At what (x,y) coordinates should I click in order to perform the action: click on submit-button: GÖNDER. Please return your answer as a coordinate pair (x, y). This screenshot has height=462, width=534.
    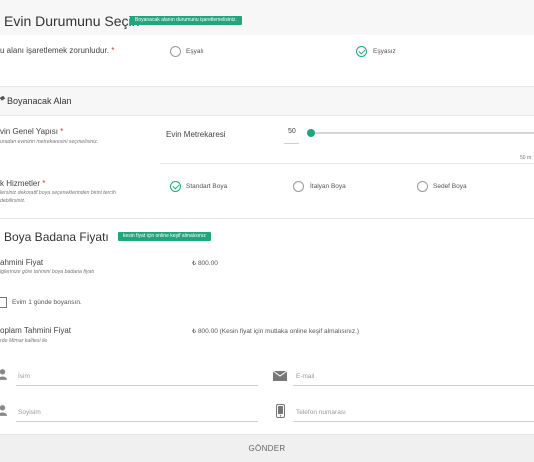
    Looking at the image, I should click on (267, 448).